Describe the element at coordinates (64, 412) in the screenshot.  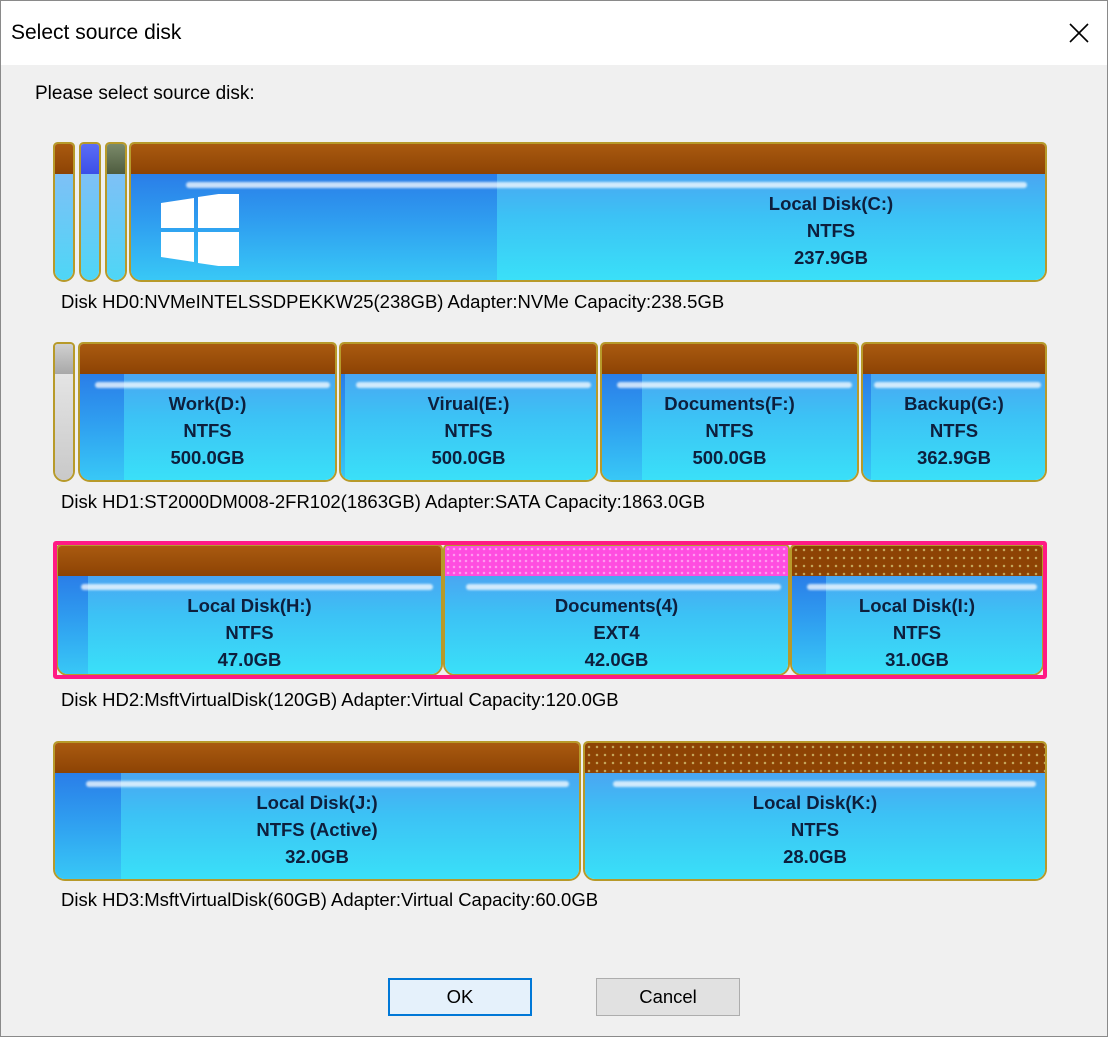
I see `hd1-reserved-partition` at that location.